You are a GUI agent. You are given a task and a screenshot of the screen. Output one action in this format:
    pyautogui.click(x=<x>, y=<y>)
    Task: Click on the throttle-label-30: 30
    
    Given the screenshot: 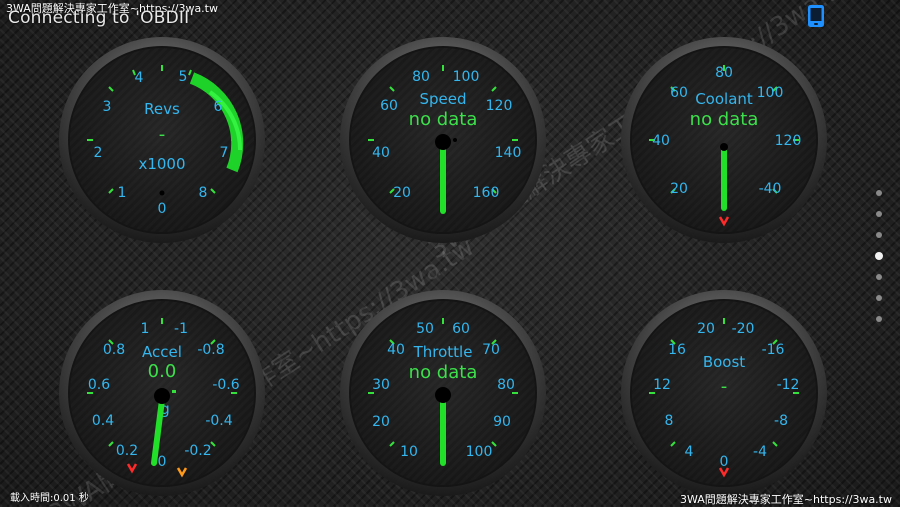 What is the action you would take?
    pyautogui.click(x=381, y=385)
    